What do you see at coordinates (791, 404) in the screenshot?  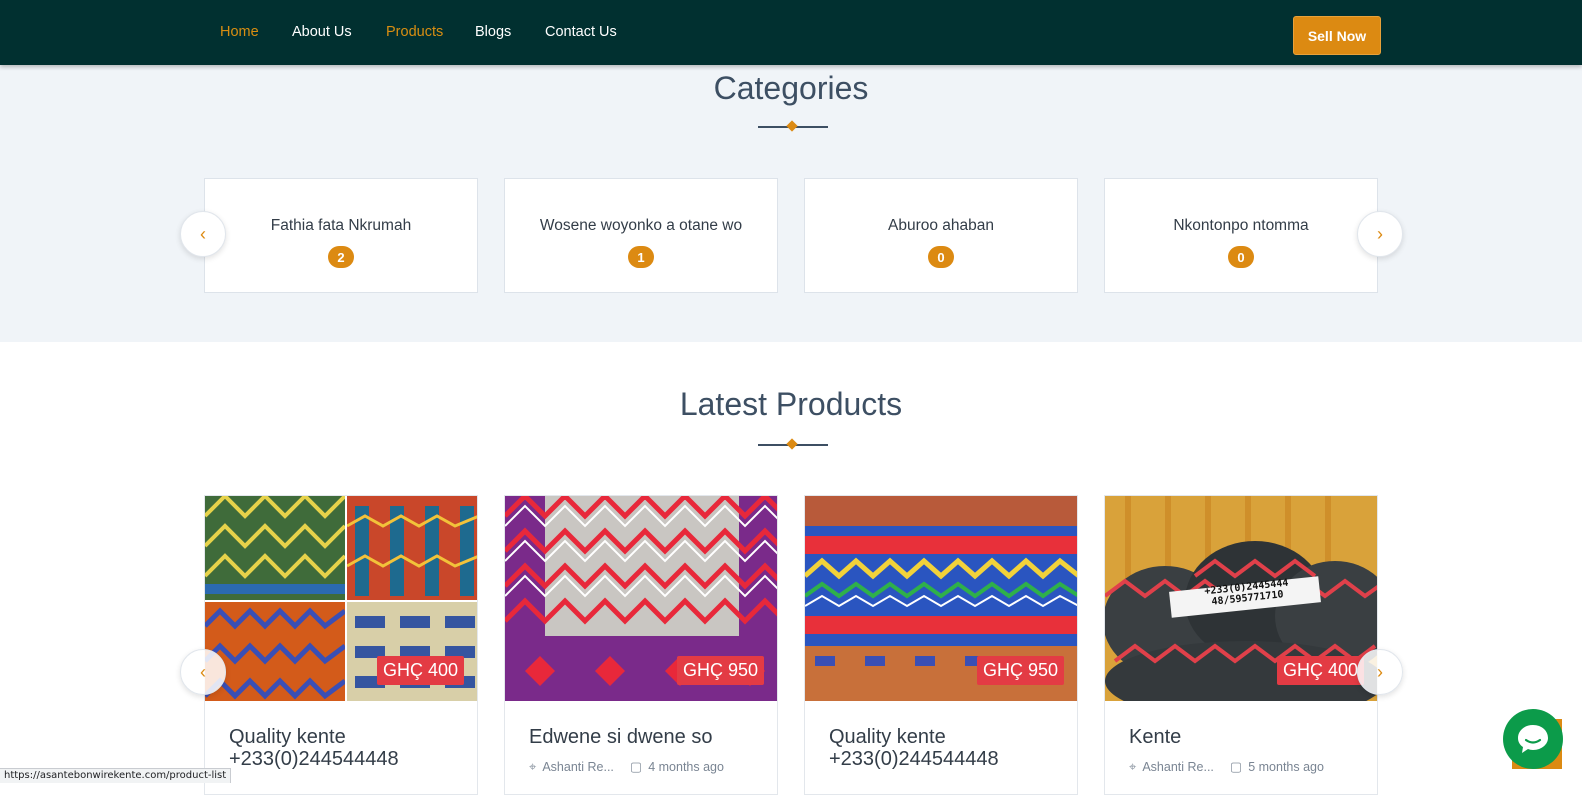 I see `latest-products-title: Latest Products` at bounding box center [791, 404].